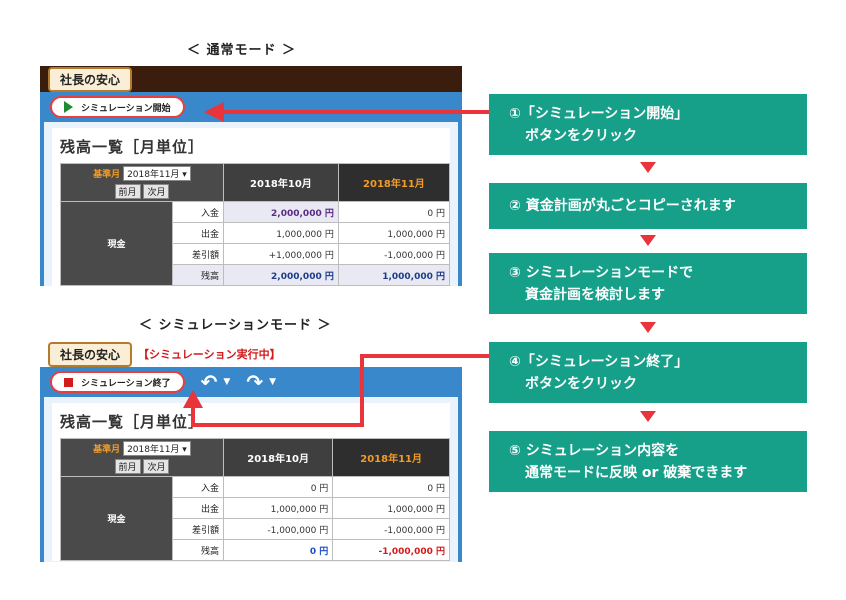 This screenshot has height=600, width=846. Describe the element at coordinates (648, 372) in the screenshot. I see `step-4: ④「シミュレーション終了」 ボタンをクリック` at that location.